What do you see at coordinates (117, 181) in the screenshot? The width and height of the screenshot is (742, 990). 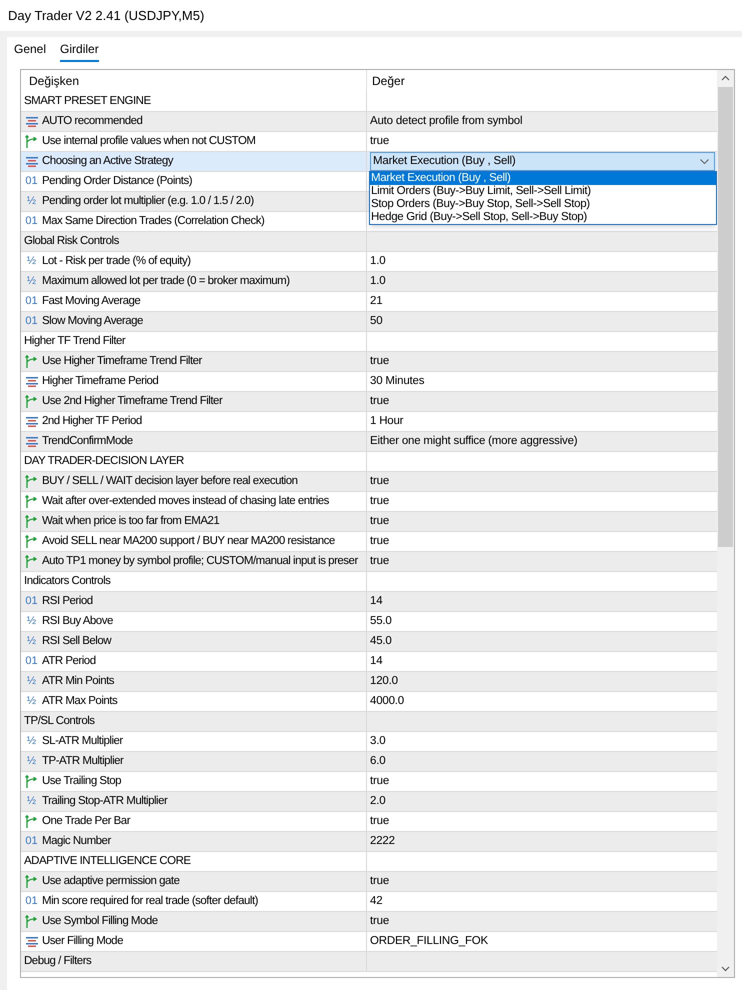 I see `parameter-name: Pending Order Distance (Points)` at bounding box center [117, 181].